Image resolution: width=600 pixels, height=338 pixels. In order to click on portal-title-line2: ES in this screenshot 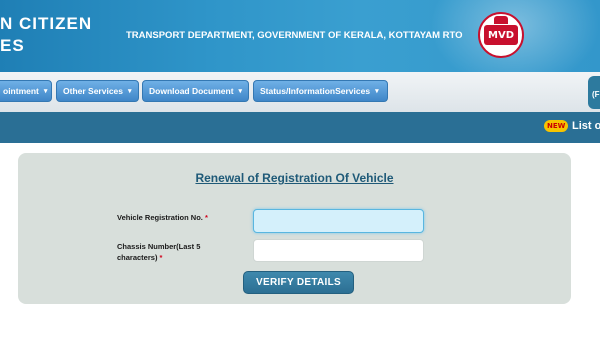, I will do `click(12, 45)`.